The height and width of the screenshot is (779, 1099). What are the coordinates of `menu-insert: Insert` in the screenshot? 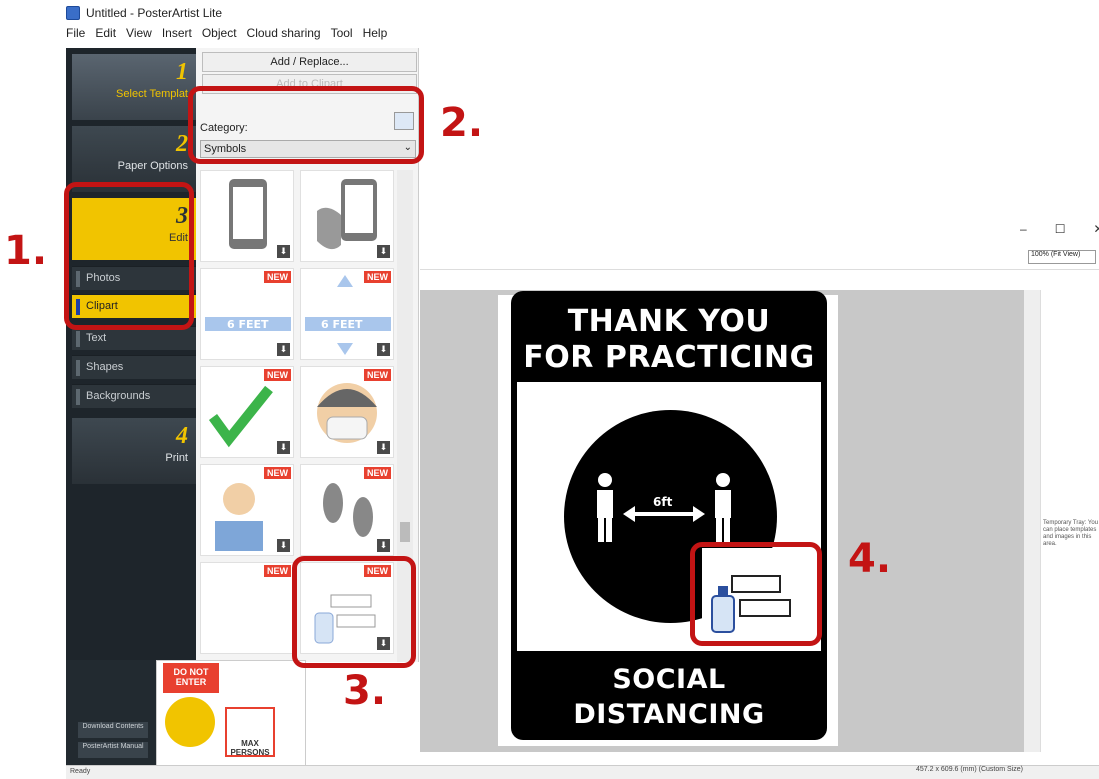 It's located at (177, 33).